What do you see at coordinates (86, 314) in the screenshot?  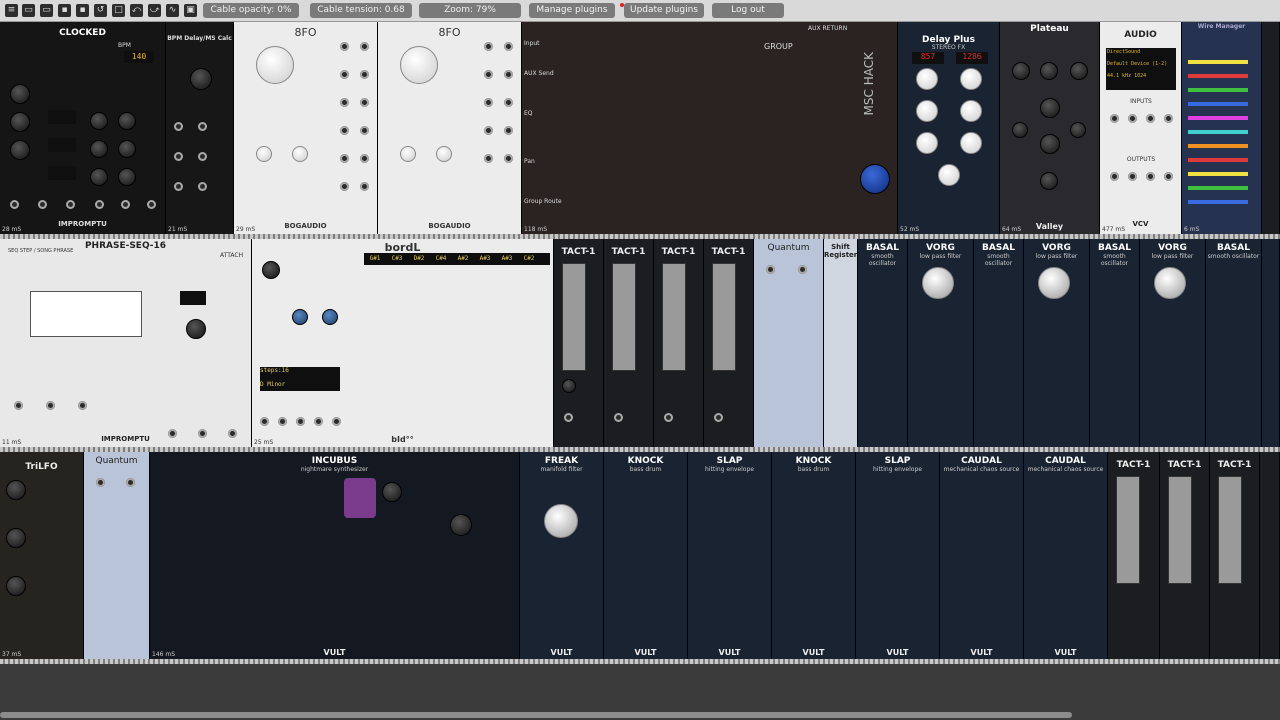 I see `keyboard` at bounding box center [86, 314].